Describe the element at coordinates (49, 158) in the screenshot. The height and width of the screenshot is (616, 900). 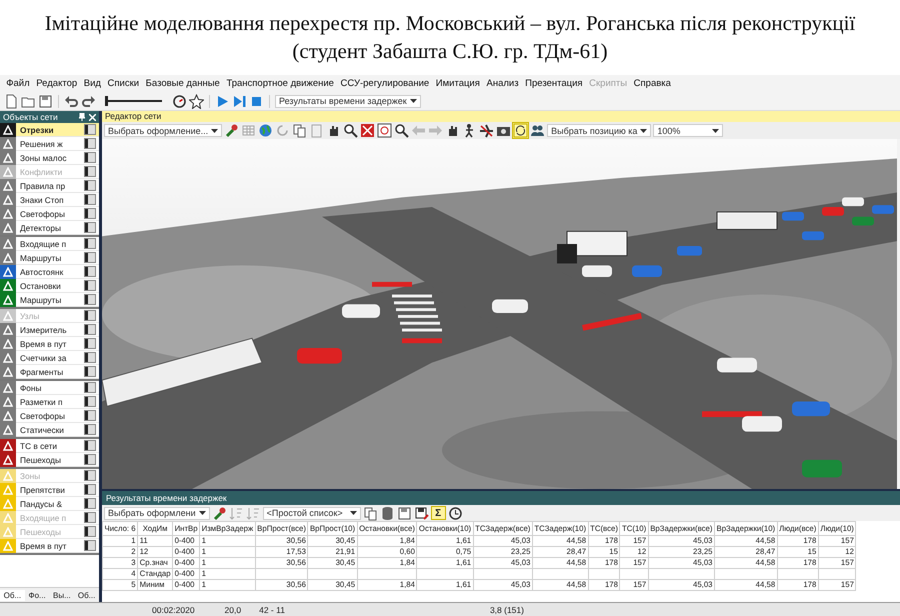
I see `object-list-item: Зоны малос` at that location.